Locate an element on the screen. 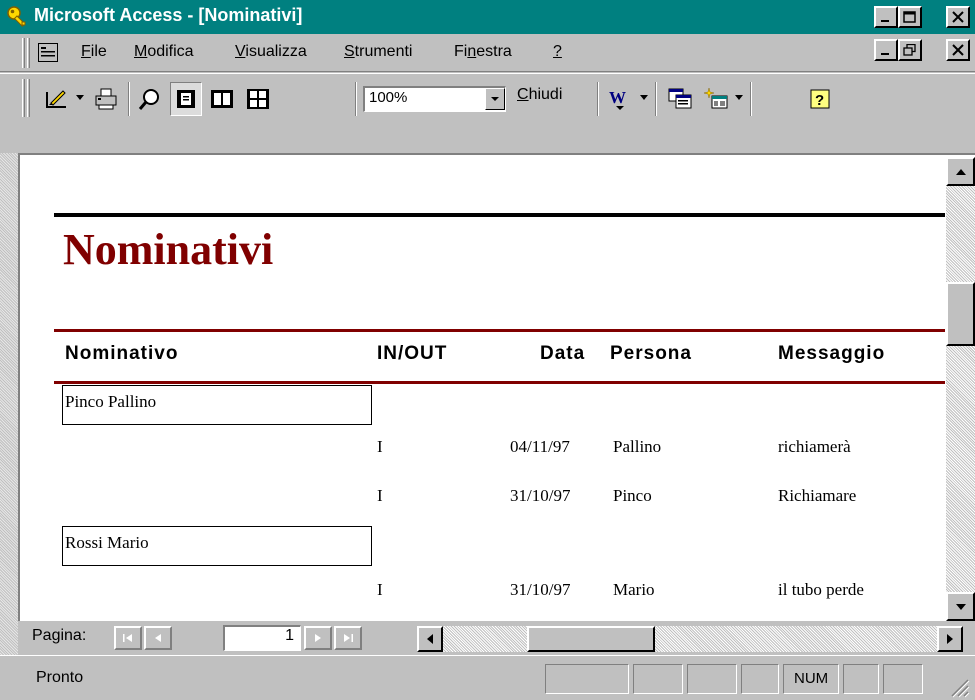  group-name: Rossi Mario is located at coordinates (107, 542).